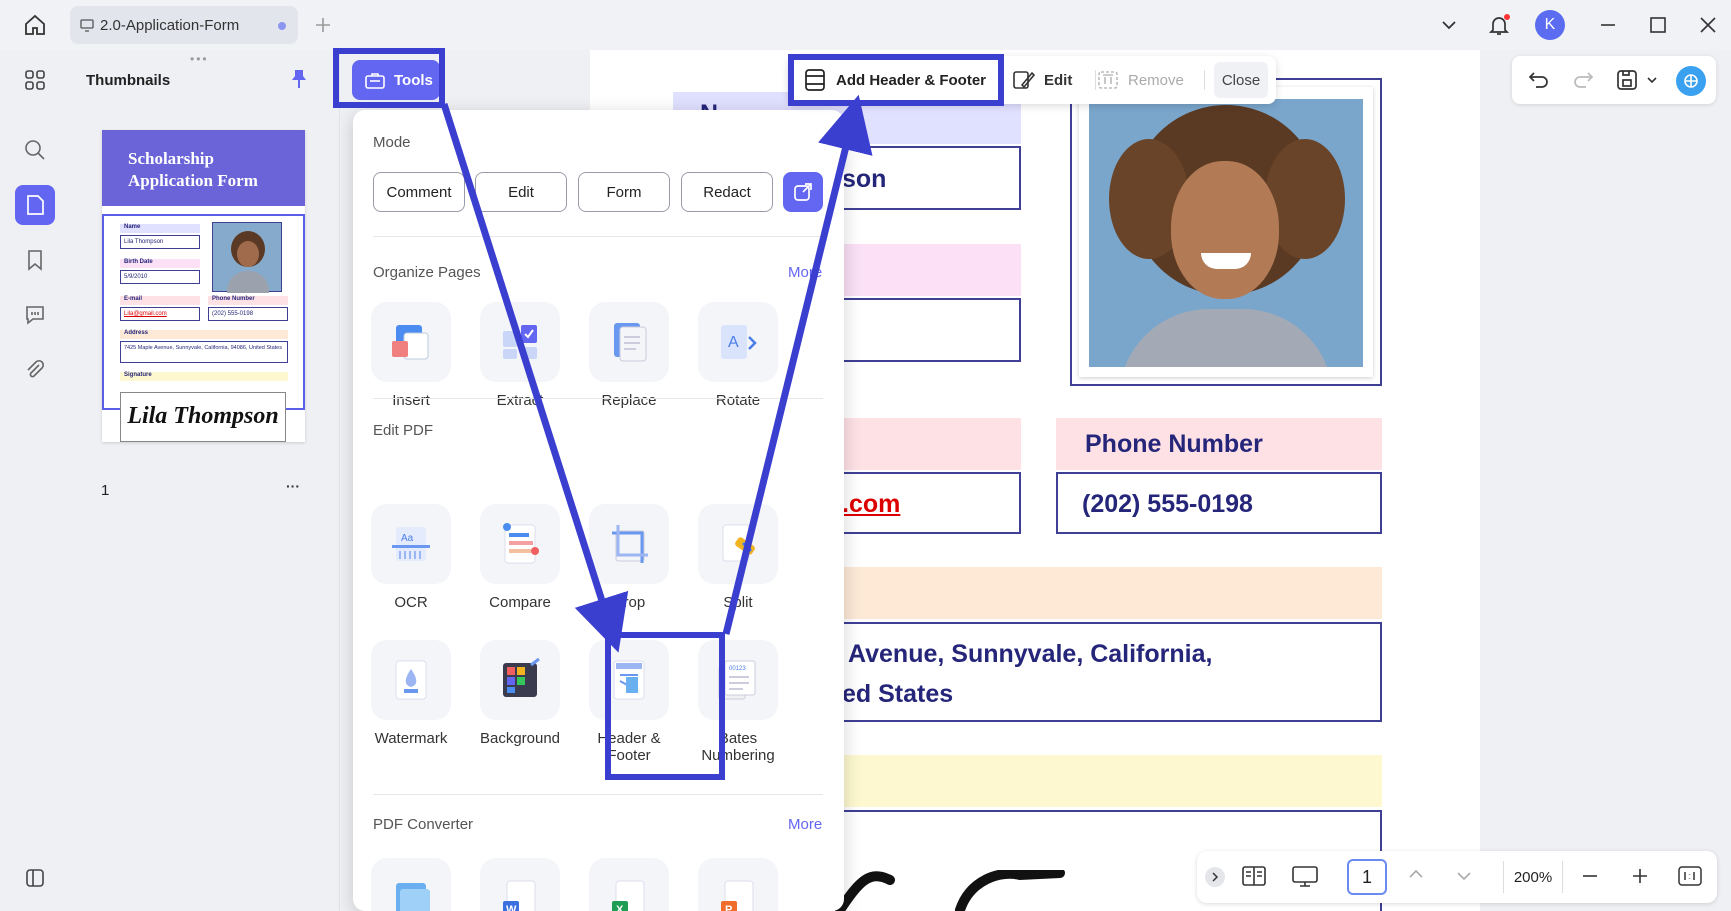  I want to click on svg-text: 00123, so click(737, 669).